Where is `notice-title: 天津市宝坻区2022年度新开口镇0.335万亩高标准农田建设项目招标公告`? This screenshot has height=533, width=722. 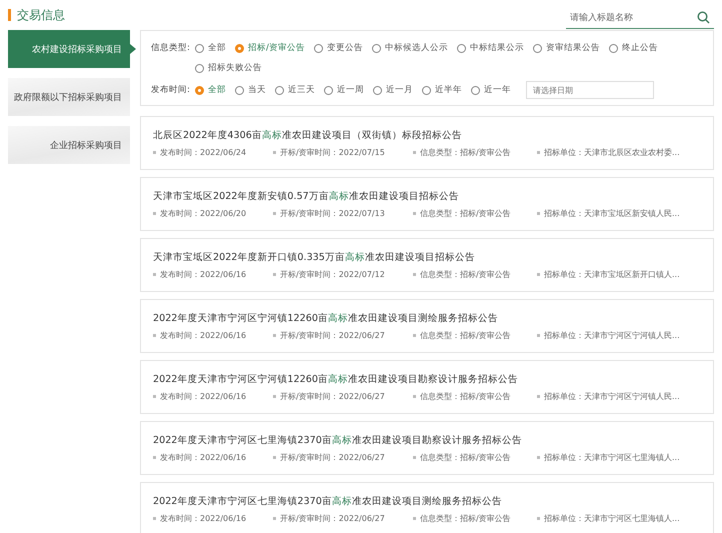 notice-title: 天津市宝坻区2022年度新开口镇0.335万亩高标准农田建设项目招标公告 is located at coordinates (428, 257).